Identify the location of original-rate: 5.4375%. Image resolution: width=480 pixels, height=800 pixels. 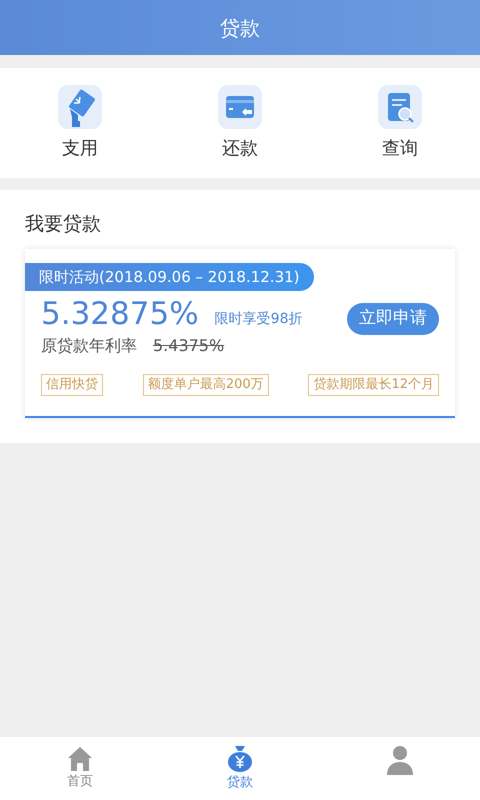
(188, 346).